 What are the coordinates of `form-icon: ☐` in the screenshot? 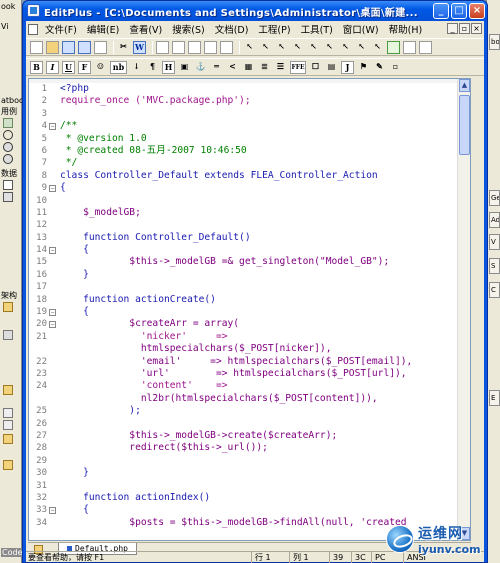 It's located at (315, 67).